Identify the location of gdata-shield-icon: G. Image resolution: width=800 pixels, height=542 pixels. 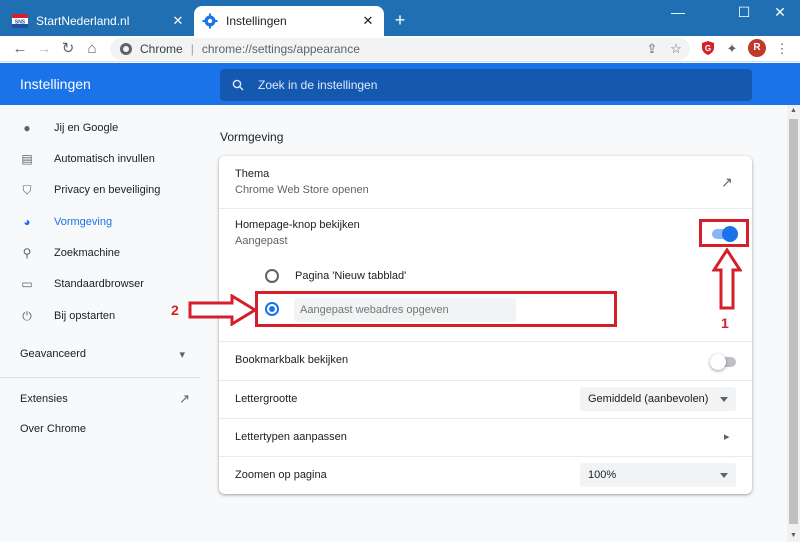
(708, 48).